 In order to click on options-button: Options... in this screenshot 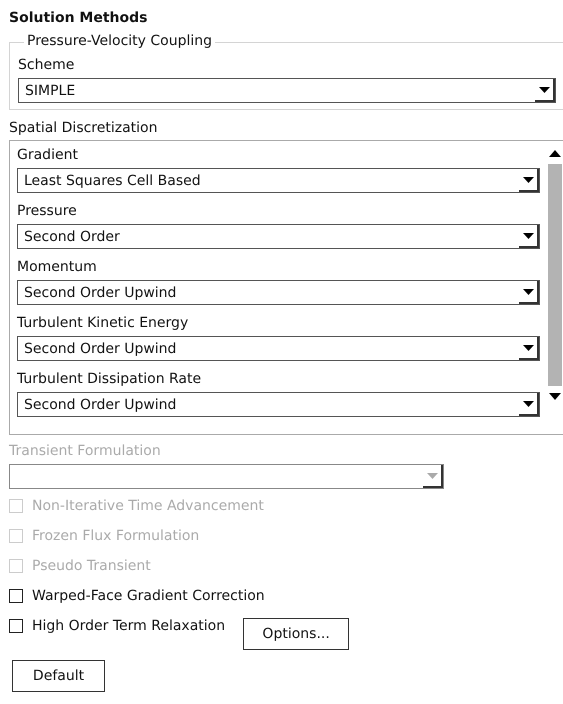, I will do `click(296, 634)`.